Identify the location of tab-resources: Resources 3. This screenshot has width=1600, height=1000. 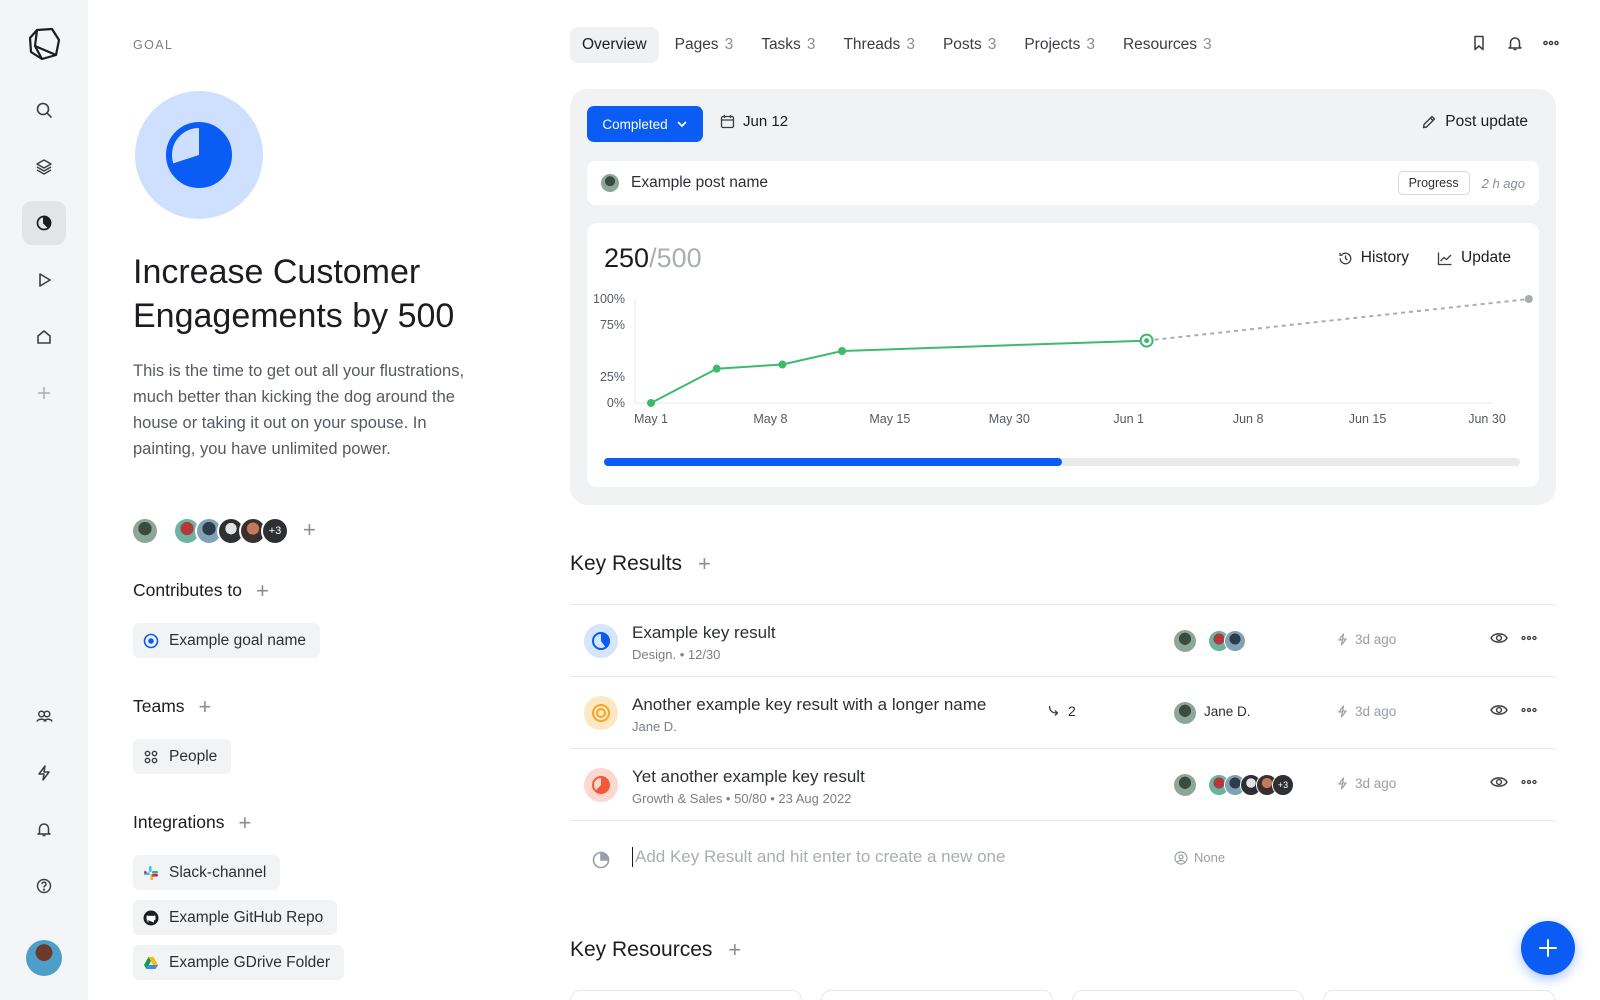
(1167, 45).